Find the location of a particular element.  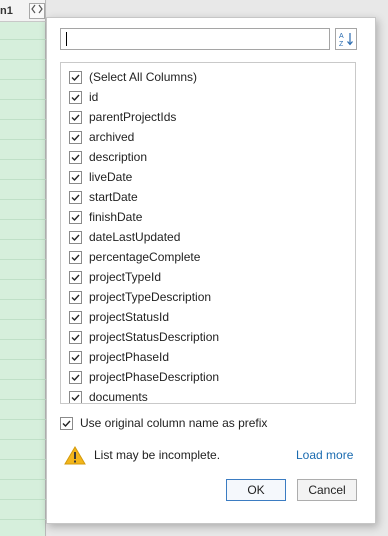

column-item: projectTypeDescription is located at coordinates (140, 297).